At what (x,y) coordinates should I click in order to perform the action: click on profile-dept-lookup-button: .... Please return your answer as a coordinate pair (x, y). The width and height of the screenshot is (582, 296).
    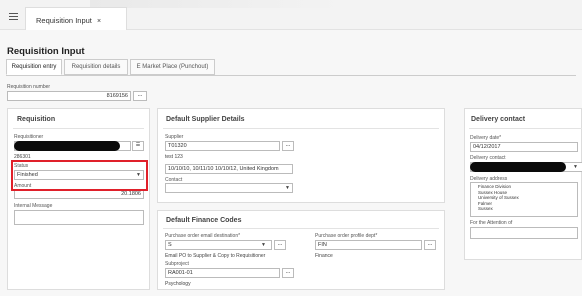
    Looking at the image, I should click on (430, 245).